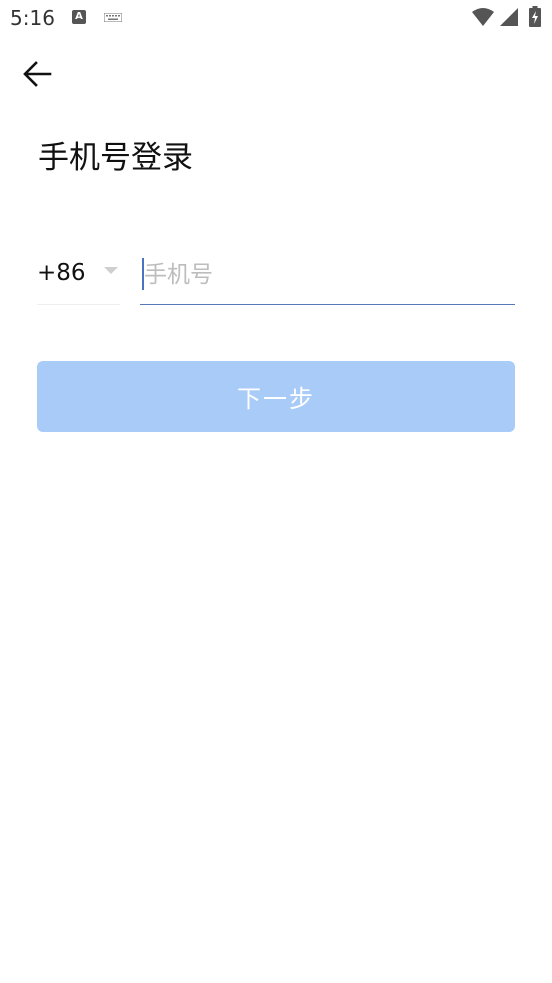  I want to click on arrow-left-icon, so click(37, 74).